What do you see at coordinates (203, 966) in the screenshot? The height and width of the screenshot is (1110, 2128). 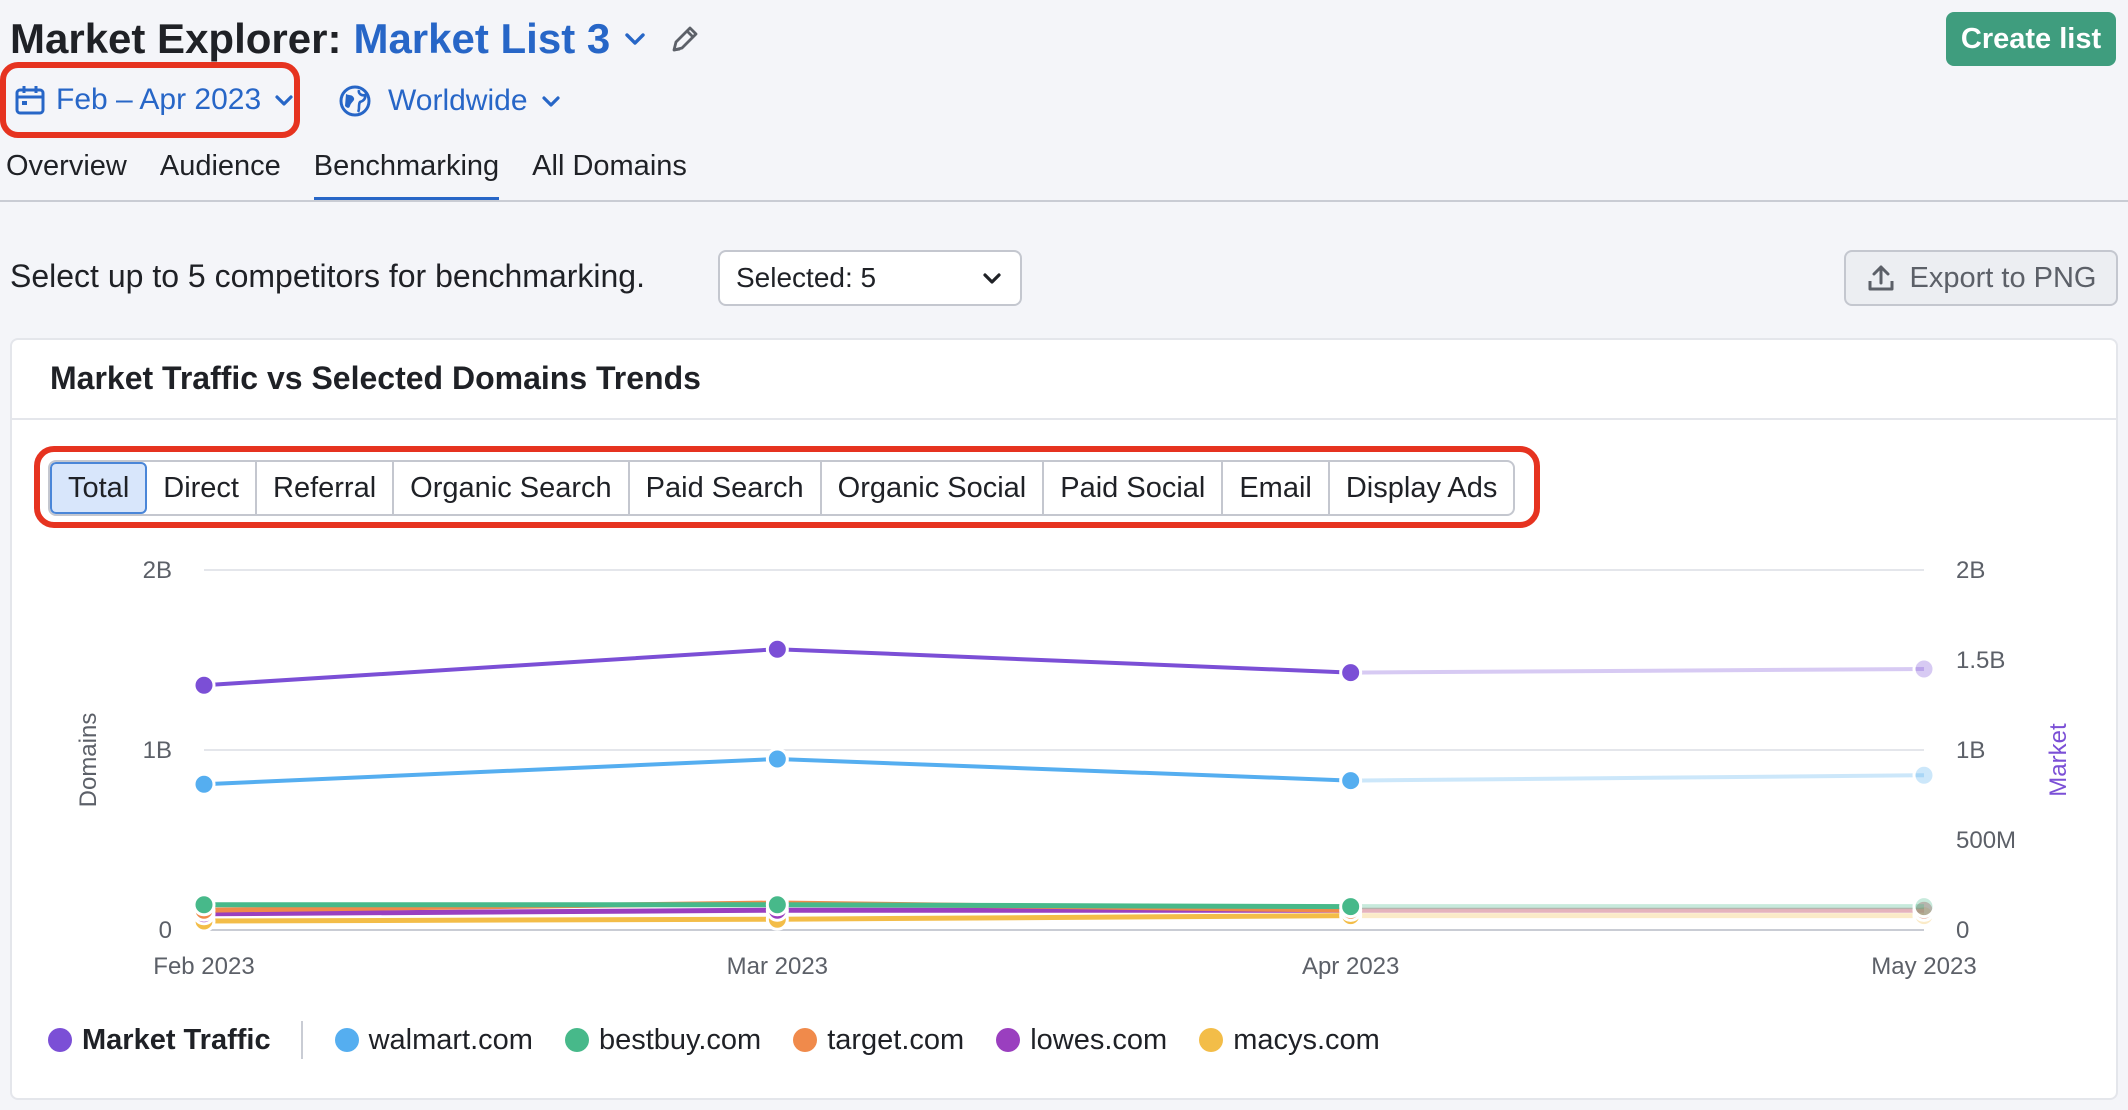 I see `x-tick-label: Feb 2023` at bounding box center [203, 966].